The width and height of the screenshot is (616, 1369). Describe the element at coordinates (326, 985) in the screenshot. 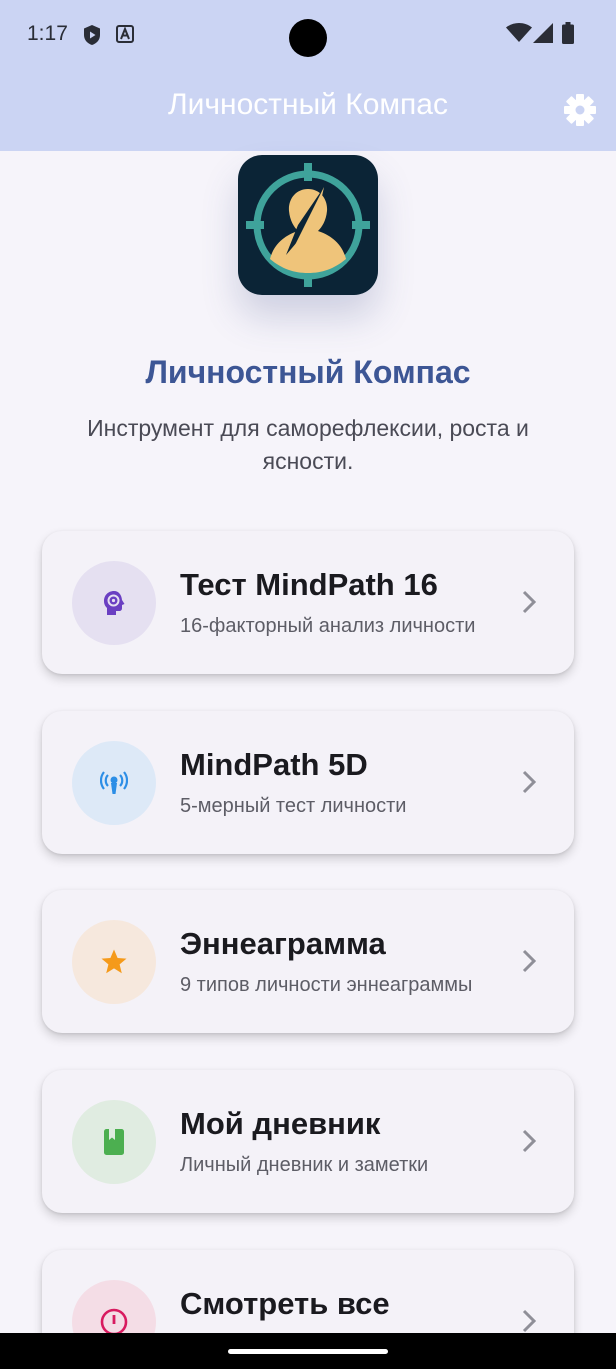

I see `card-subtitle: 9 типов личности эннеаграммы` at that location.